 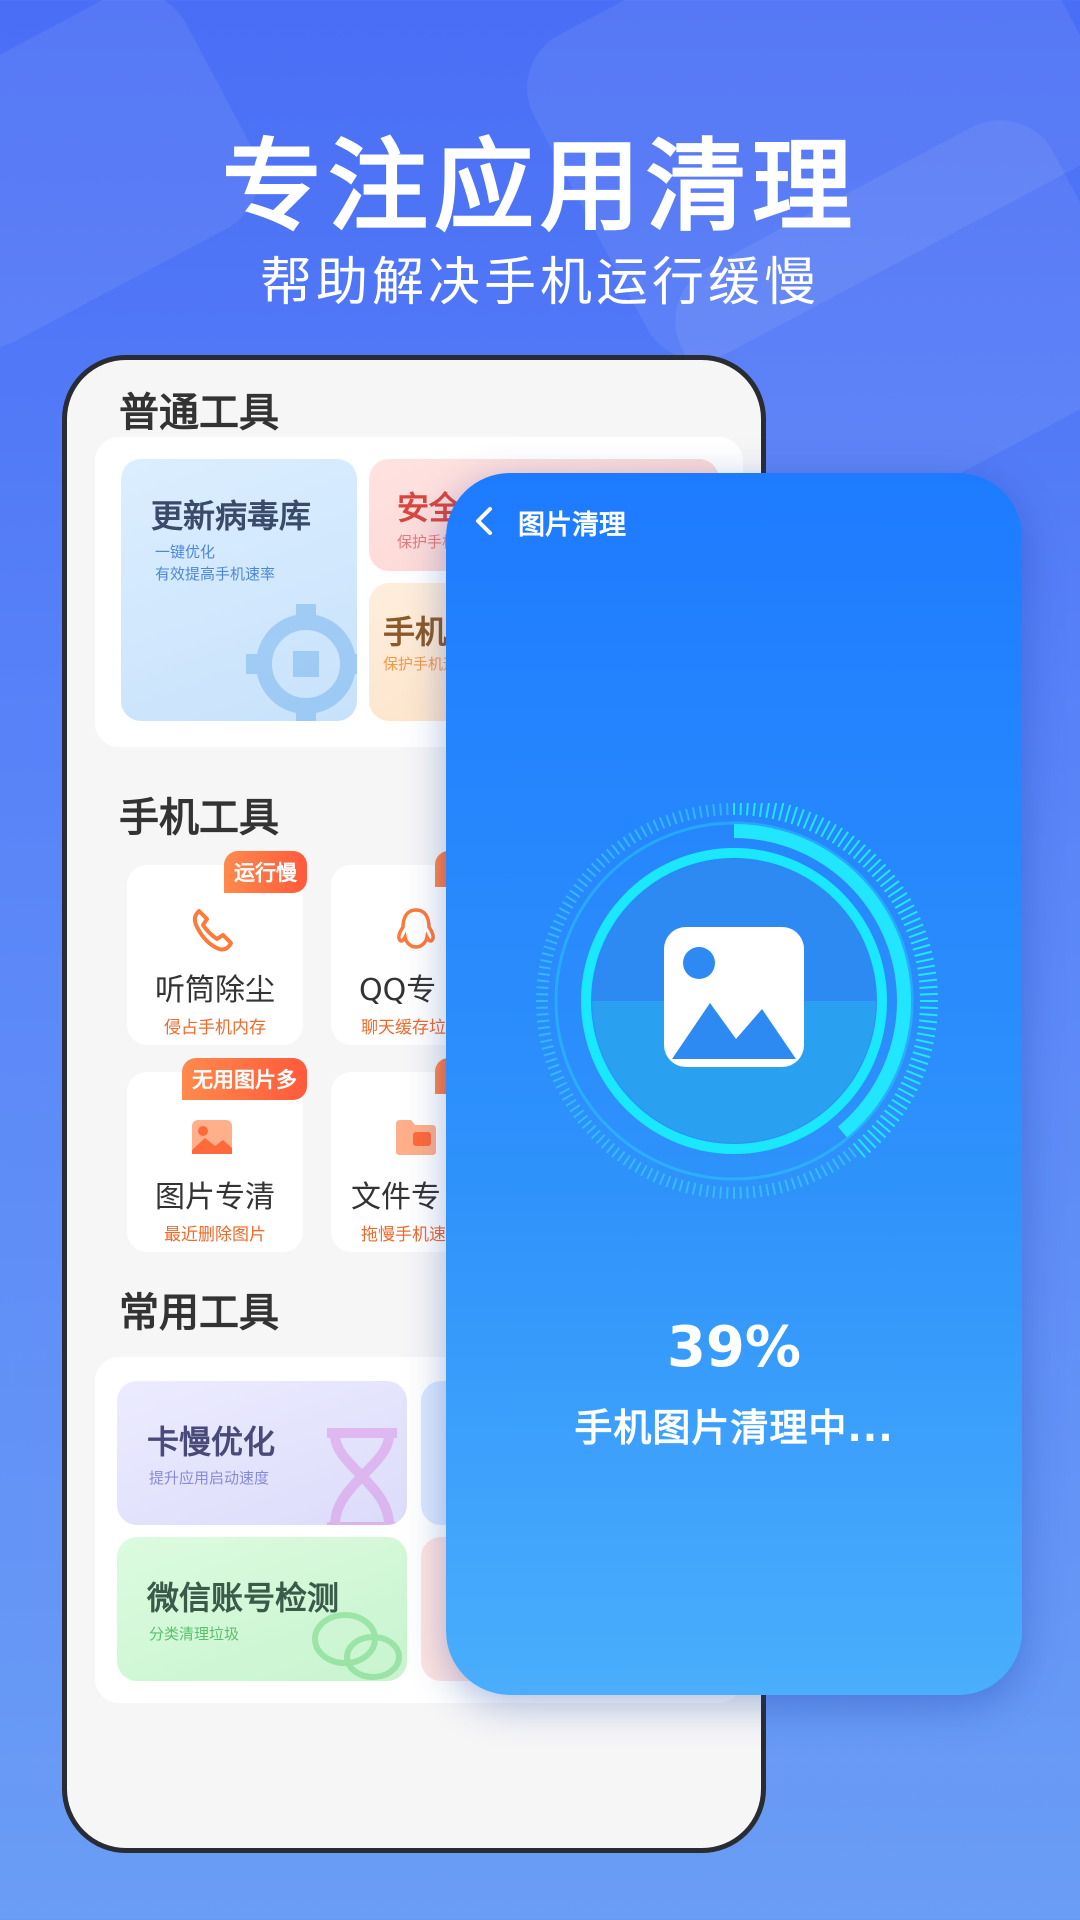 What do you see at coordinates (539, 283) in the screenshot?
I see `hero-subtitle: 帮助解决手机运行缓慢` at bounding box center [539, 283].